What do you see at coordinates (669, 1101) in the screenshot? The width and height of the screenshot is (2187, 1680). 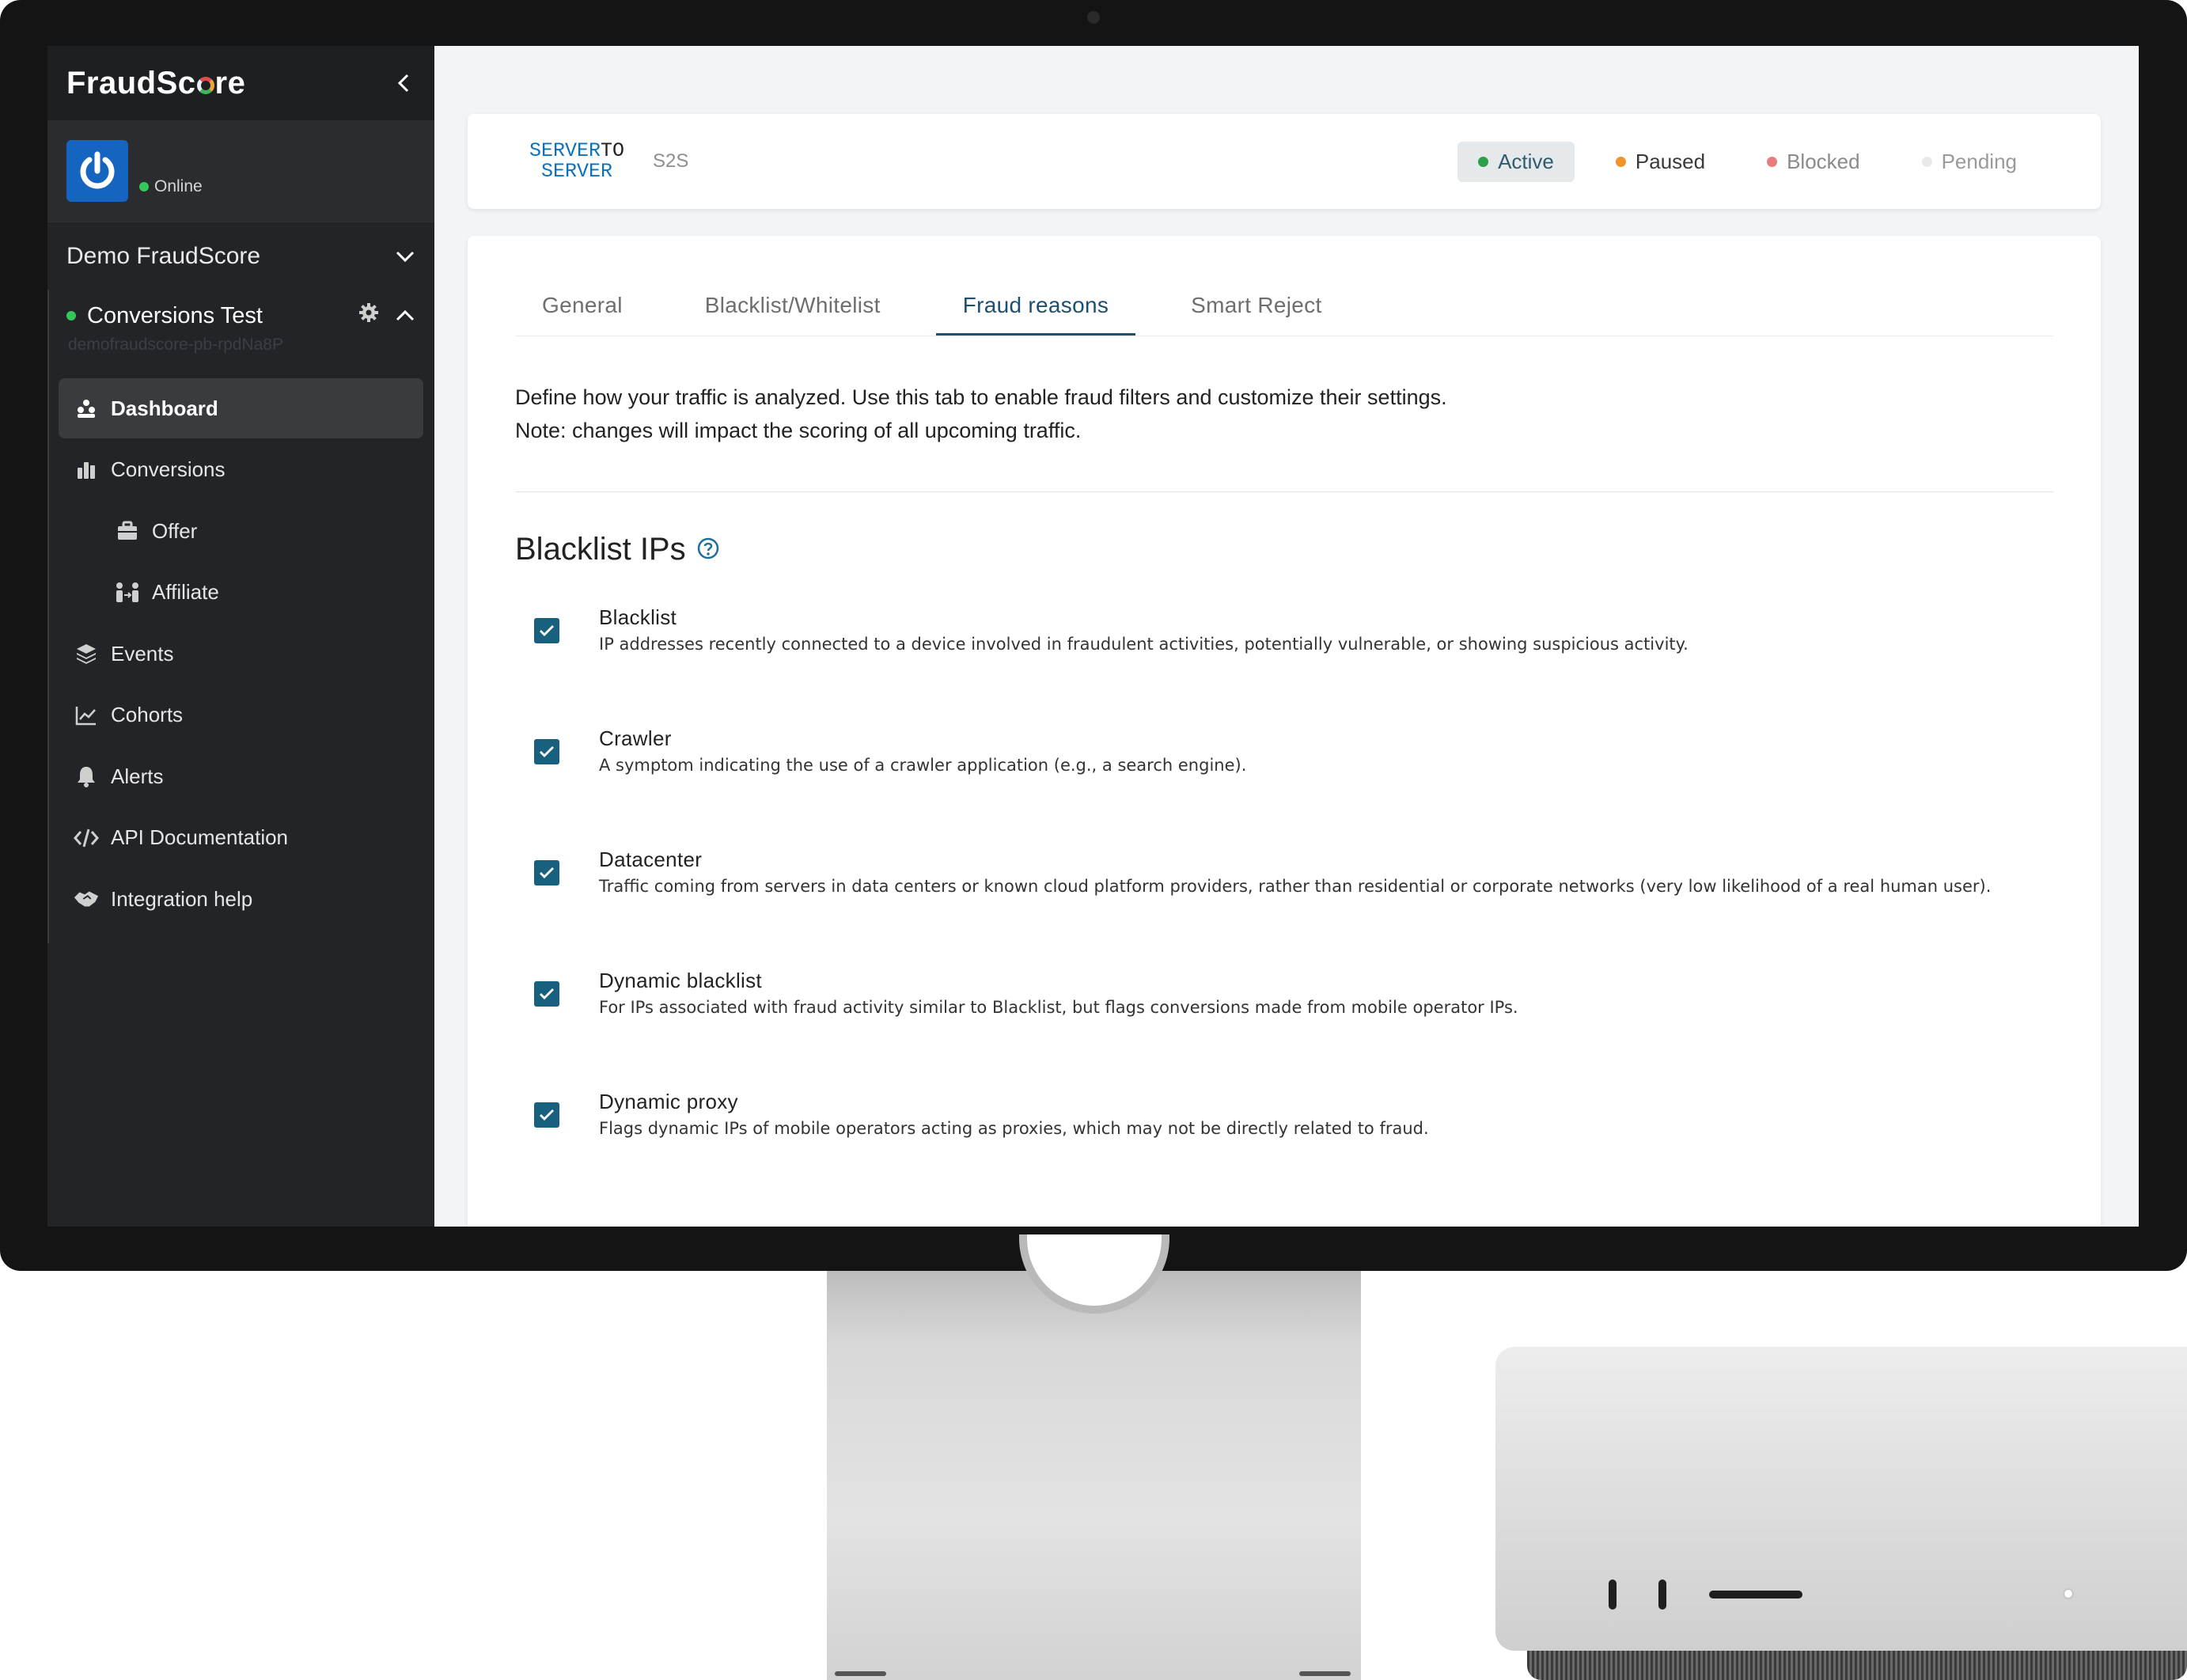 I see `rule-title: Dynamic proxy` at bounding box center [669, 1101].